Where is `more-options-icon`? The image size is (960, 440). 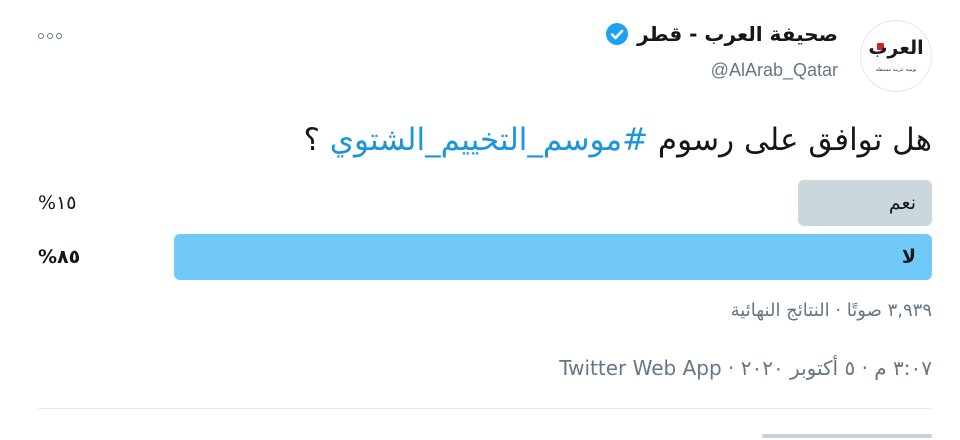 more-options-icon is located at coordinates (52, 36).